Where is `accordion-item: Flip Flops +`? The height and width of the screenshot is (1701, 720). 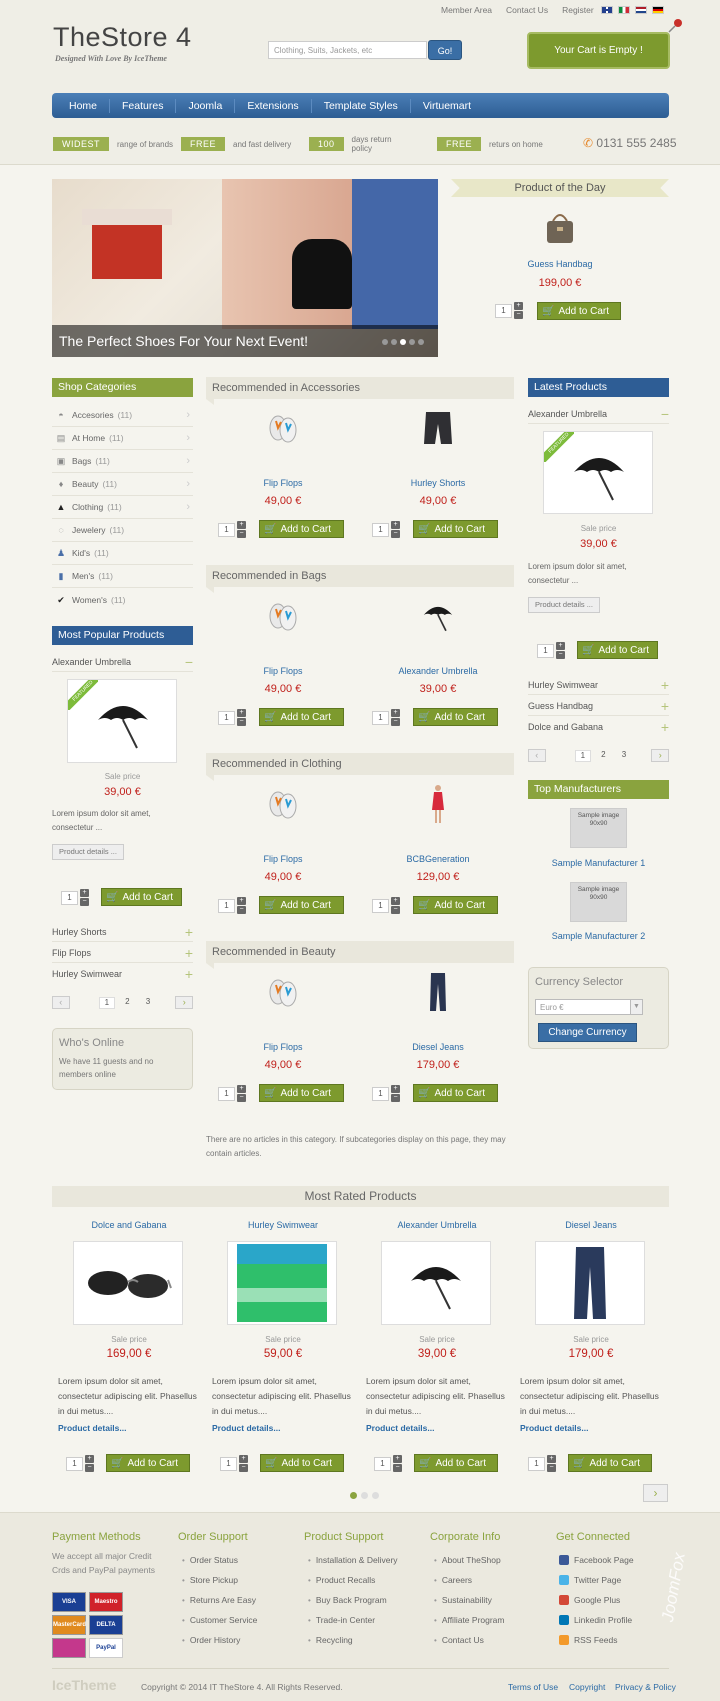 accordion-item: Flip Flops + is located at coordinates (122, 953).